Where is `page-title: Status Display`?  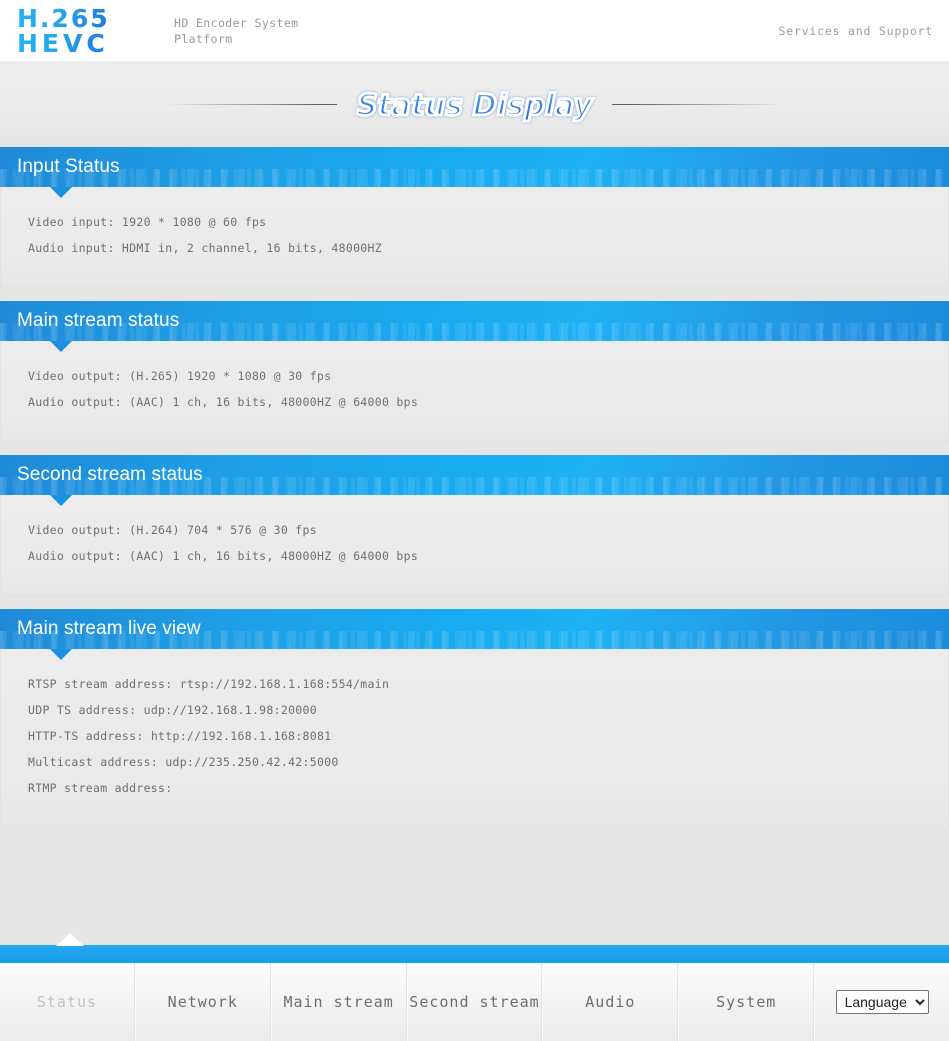 page-title: Status Display is located at coordinates (474, 104).